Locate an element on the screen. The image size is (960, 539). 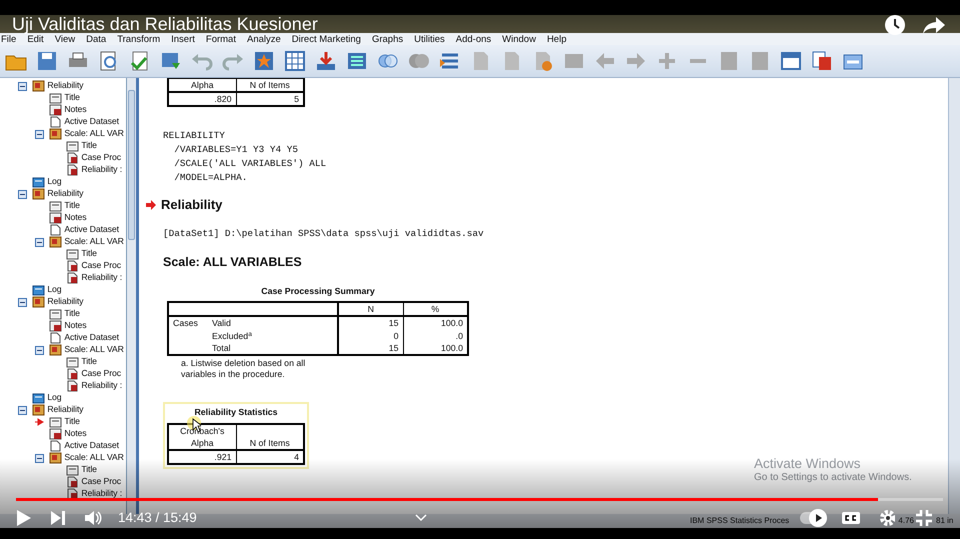
menu-item: Utilities is located at coordinates (432, 39).